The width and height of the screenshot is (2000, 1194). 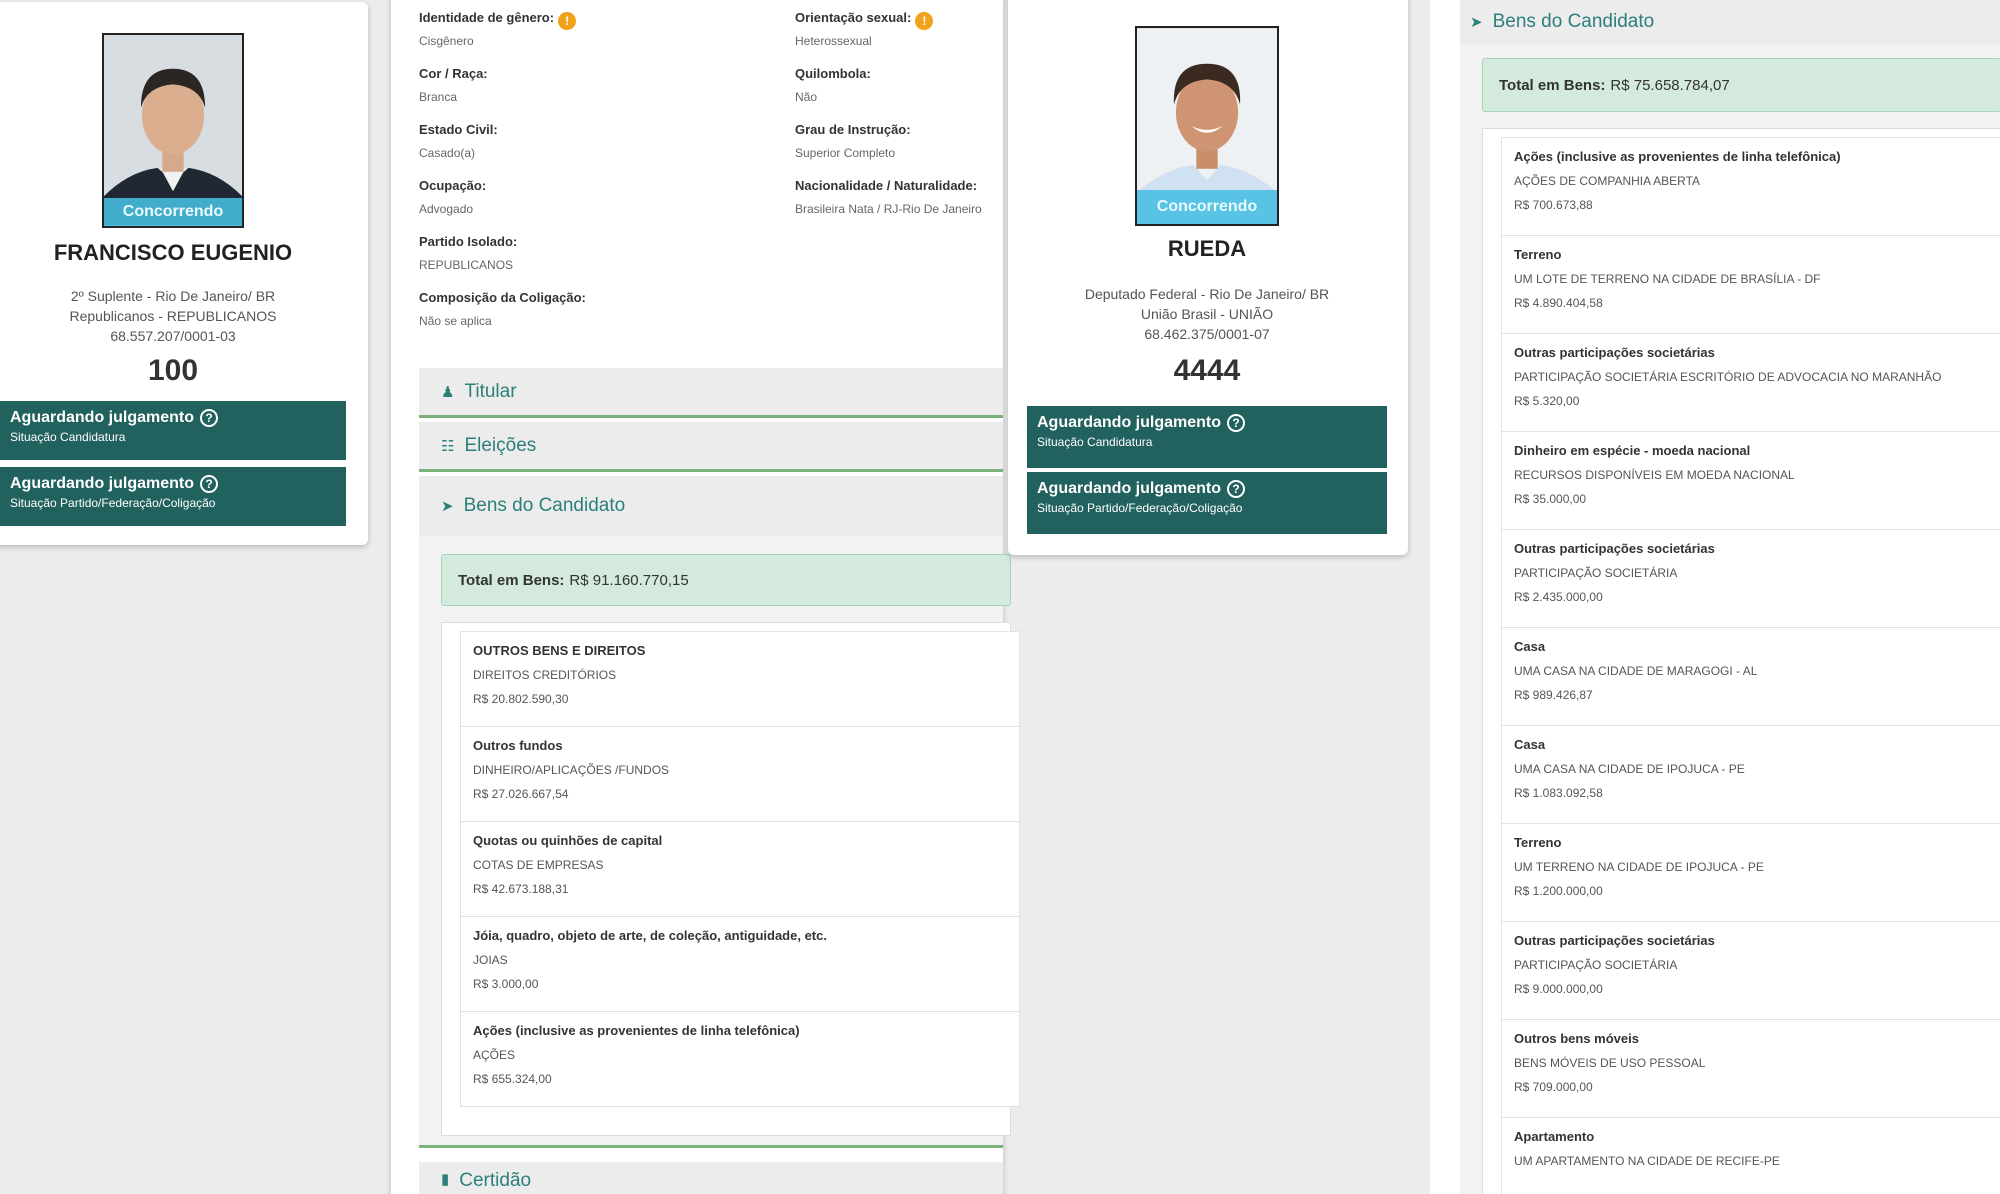 What do you see at coordinates (1207, 207) in the screenshot?
I see `photo-status-badge: Concorrendo` at bounding box center [1207, 207].